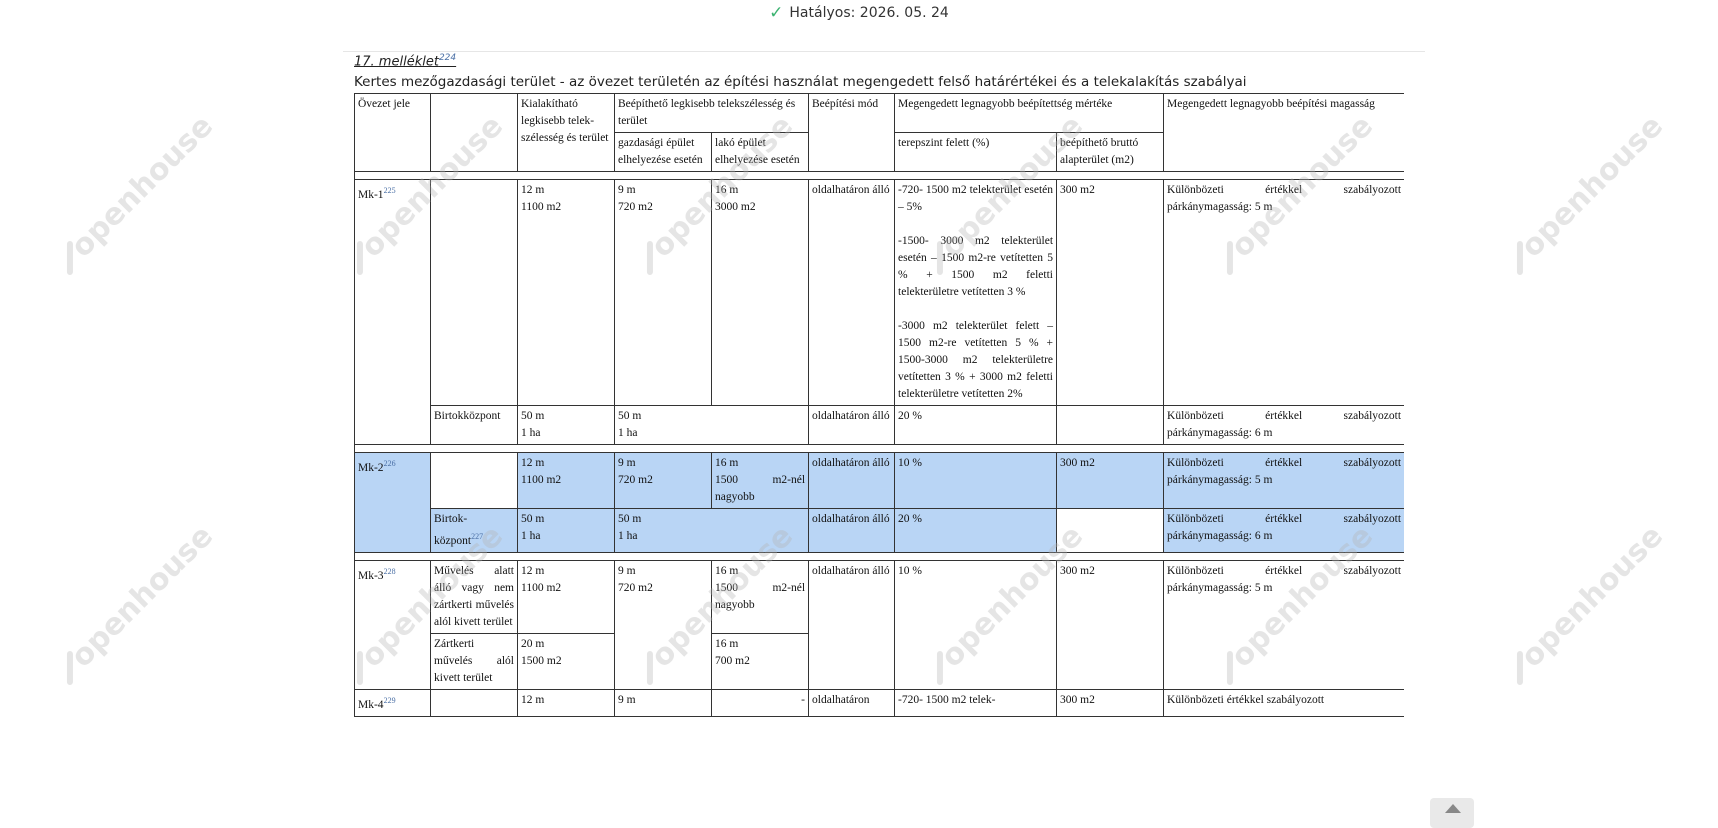 This screenshot has width=1718, height=828. What do you see at coordinates (477, 536) in the screenshot?
I see `footnote-ref: 227` at bounding box center [477, 536].